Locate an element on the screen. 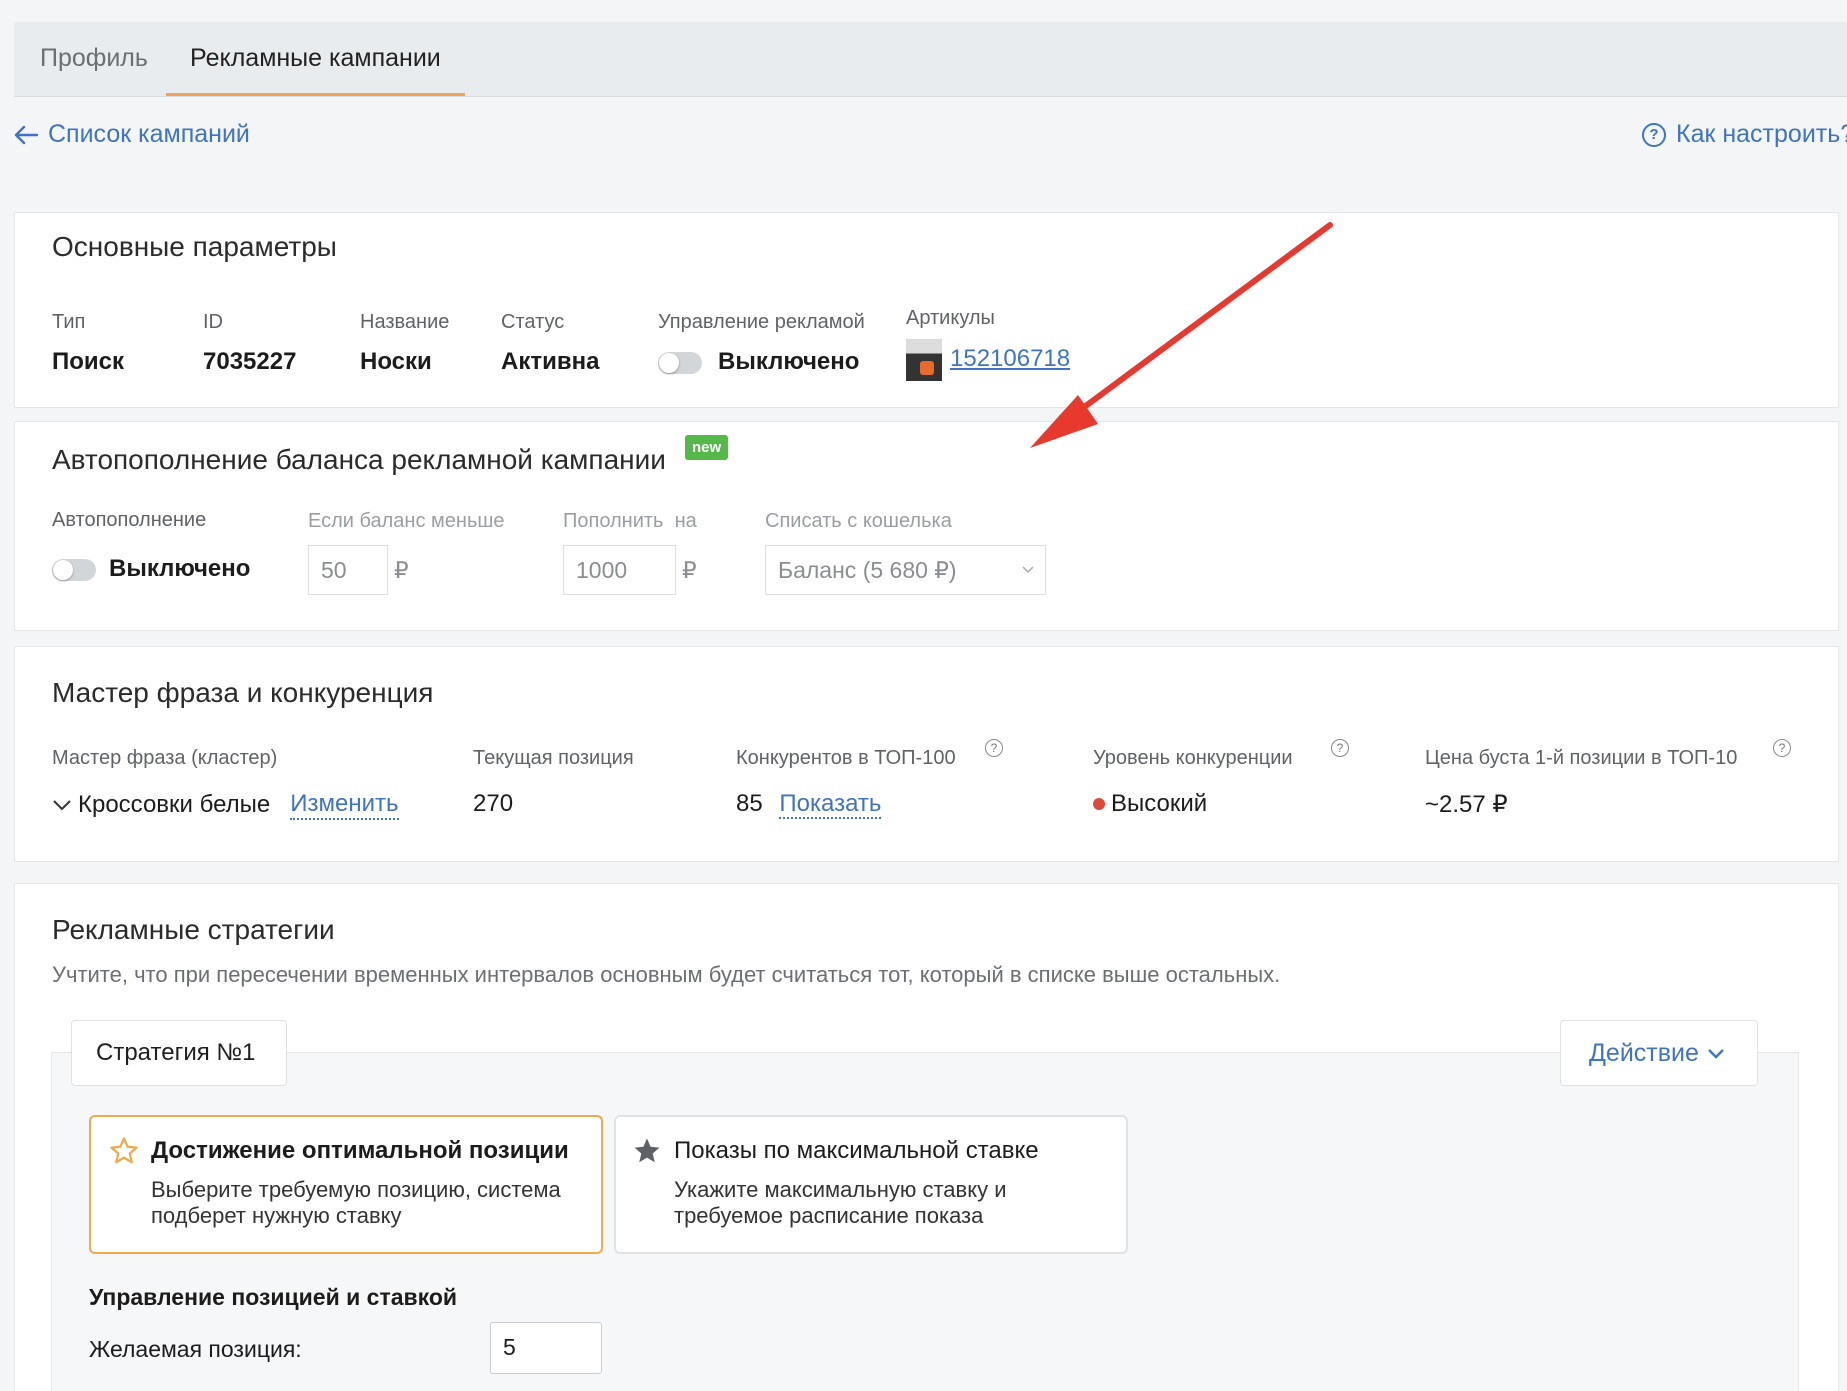 This screenshot has width=1847, height=1391. phrase-row: Кроссовки белые Изменить is located at coordinates (225, 805).